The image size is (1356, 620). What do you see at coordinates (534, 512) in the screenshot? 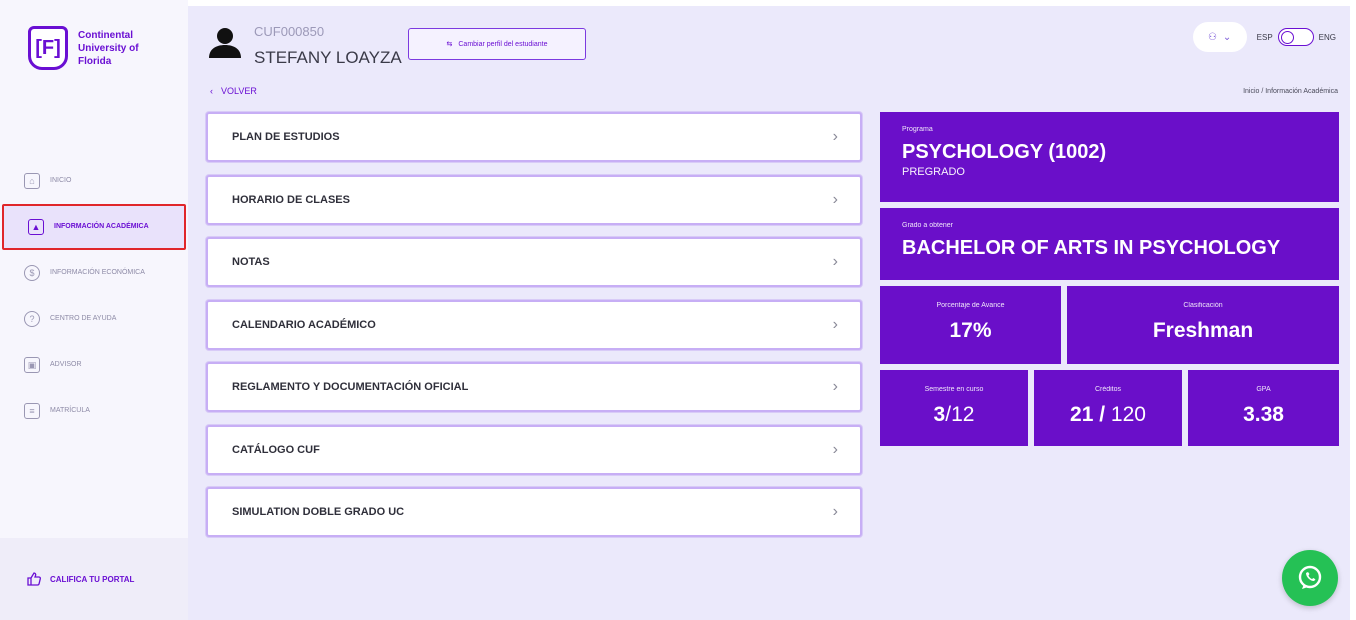
I see `menu-item-simulation-doble-grado: SIMULATION DOBLE GRADO UC ›` at bounding box center [534, 512].